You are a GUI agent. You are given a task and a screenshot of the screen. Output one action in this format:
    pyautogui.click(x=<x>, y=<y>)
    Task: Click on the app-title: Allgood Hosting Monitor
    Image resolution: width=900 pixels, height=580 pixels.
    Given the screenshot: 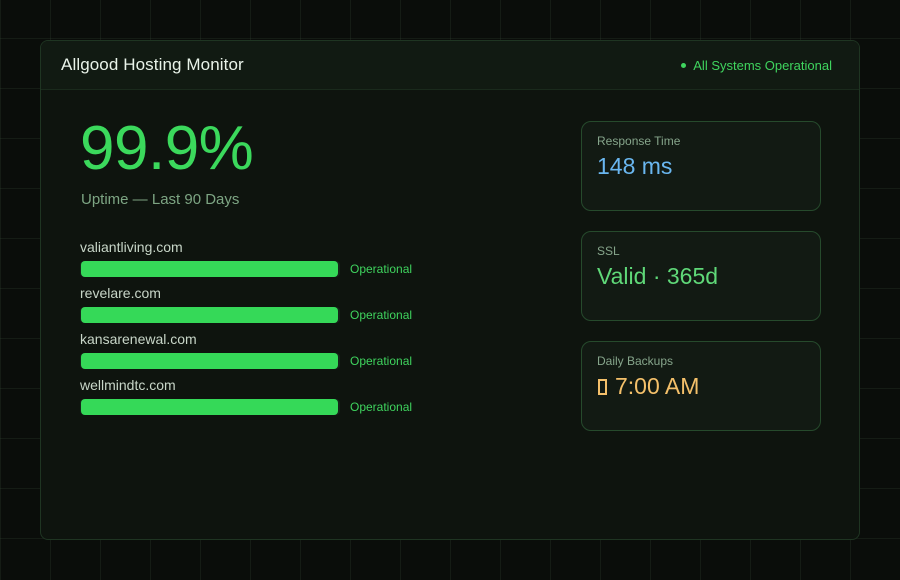 What is the action you would take?
    pyautogui.click(x=152, y=64)
    